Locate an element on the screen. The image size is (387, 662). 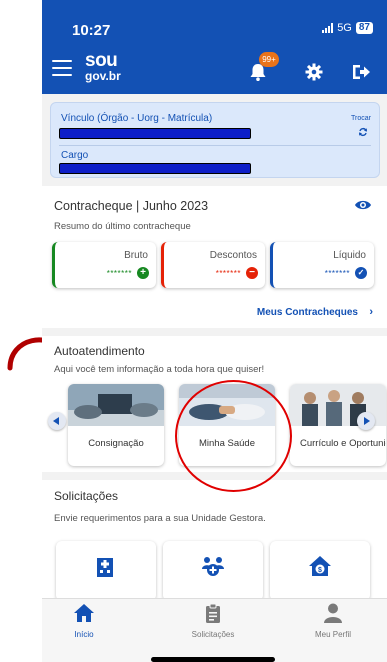
nav-label-meu-perfil: Meu Perfil is located at coordinates (332, 634).